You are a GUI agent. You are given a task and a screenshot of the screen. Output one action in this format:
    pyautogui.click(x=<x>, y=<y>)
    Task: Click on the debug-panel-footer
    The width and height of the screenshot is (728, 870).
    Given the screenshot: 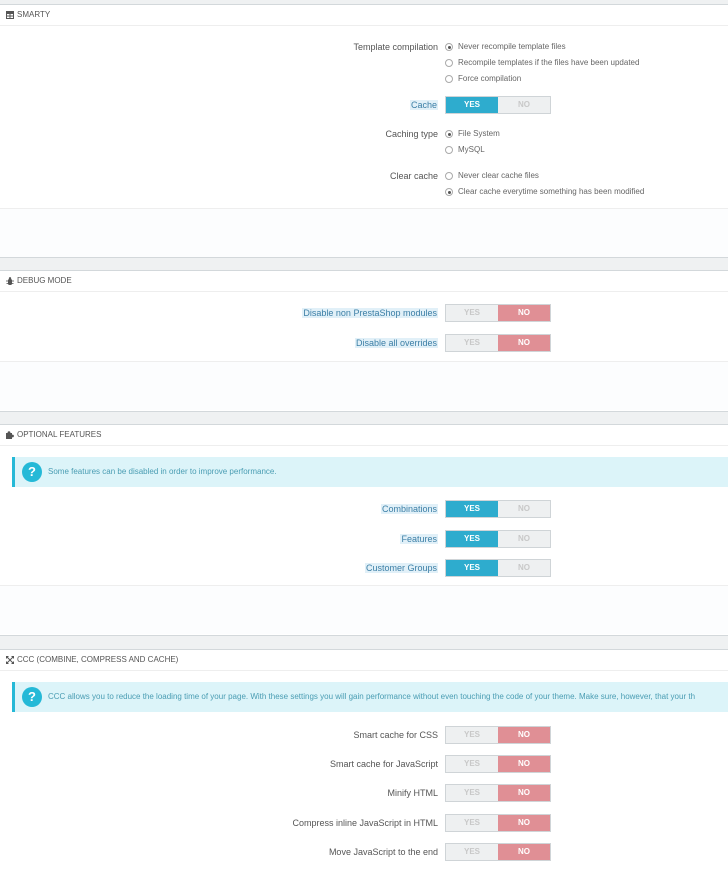 What is the action you would take?
    pyautogui.click(x=364, y=385)
    